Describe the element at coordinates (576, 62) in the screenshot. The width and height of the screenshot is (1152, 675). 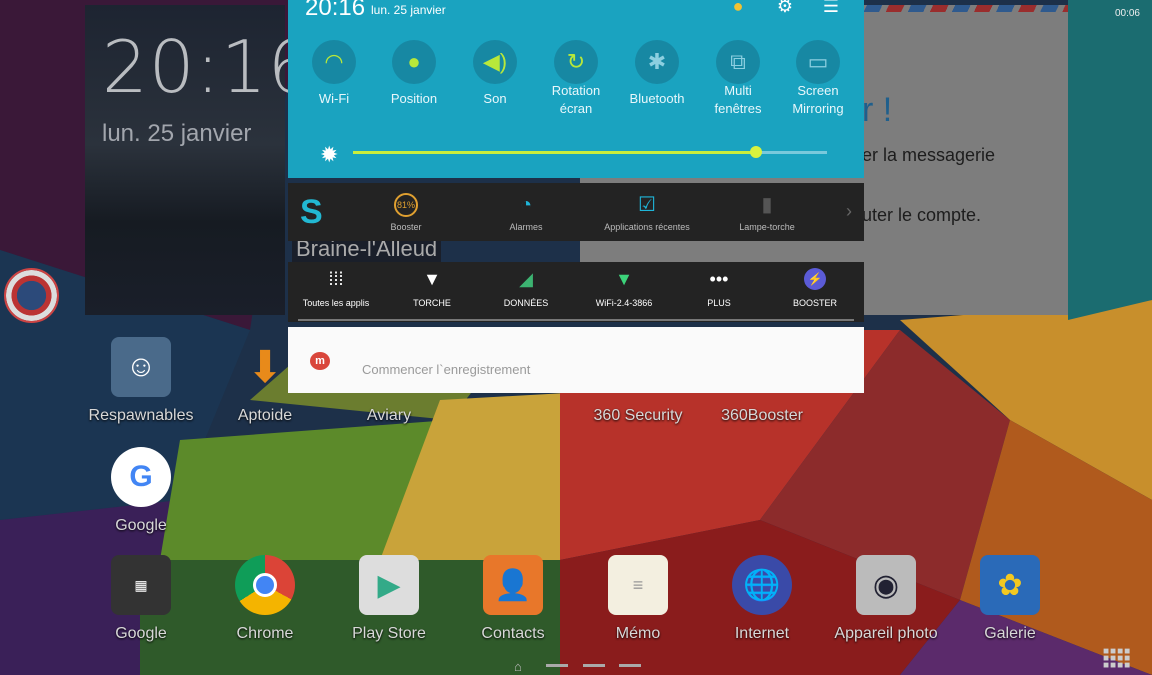
I see `rotation-icon: ↻` at that location.